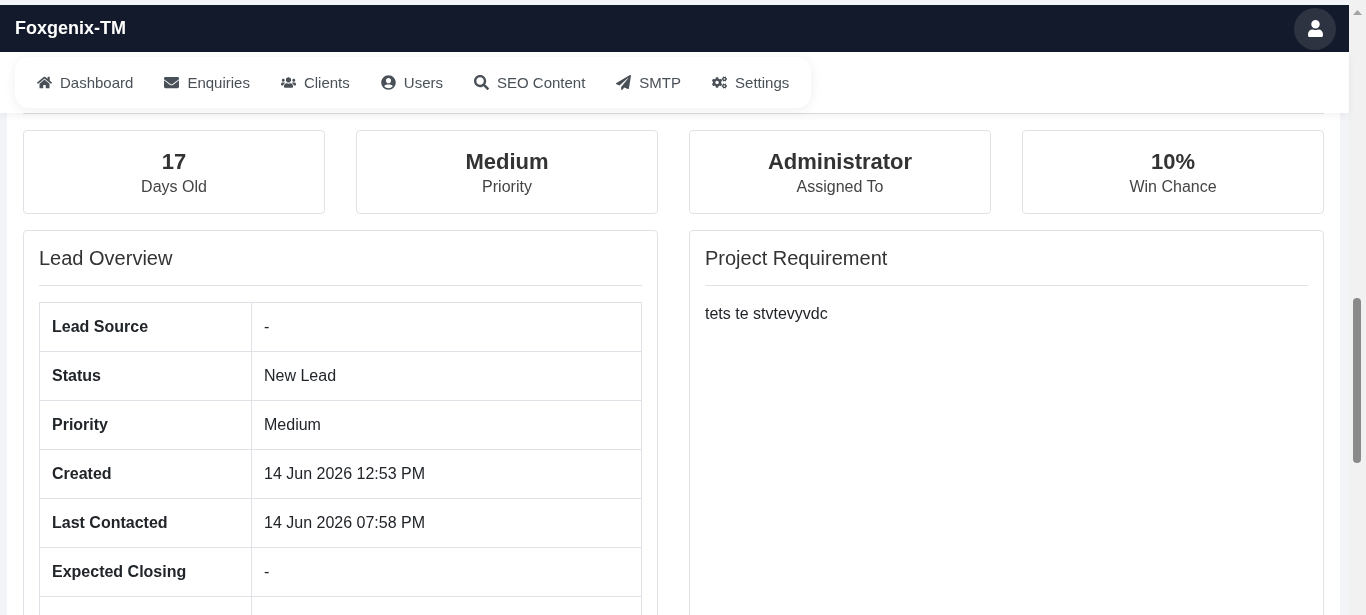 The height and width of the screenshot is (615, 1366). Describe the element at coordinates (344, 474) in the screenshot. I see `field-value: 14 Jun 2026 12:53 PM` at that location.